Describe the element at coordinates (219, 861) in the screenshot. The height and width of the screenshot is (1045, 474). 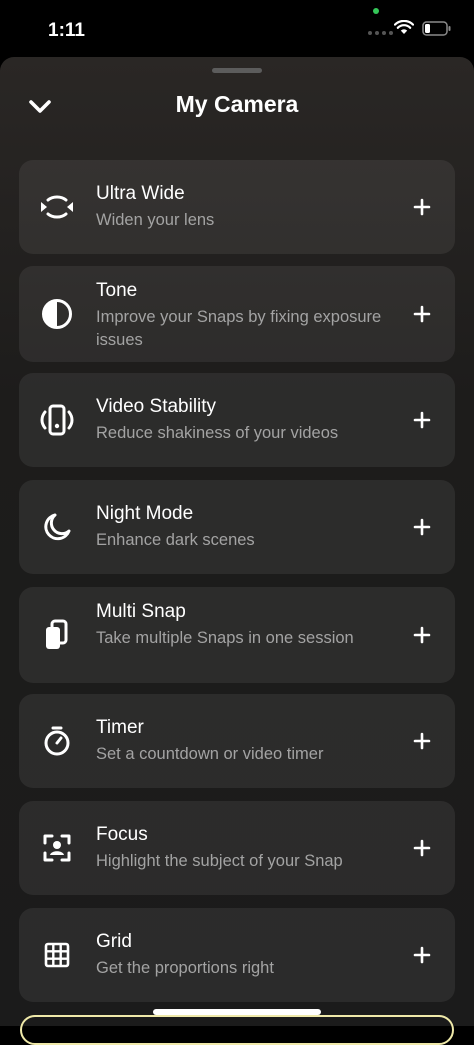
I see `item-description: Highlight the subject of your Snap` at that location.